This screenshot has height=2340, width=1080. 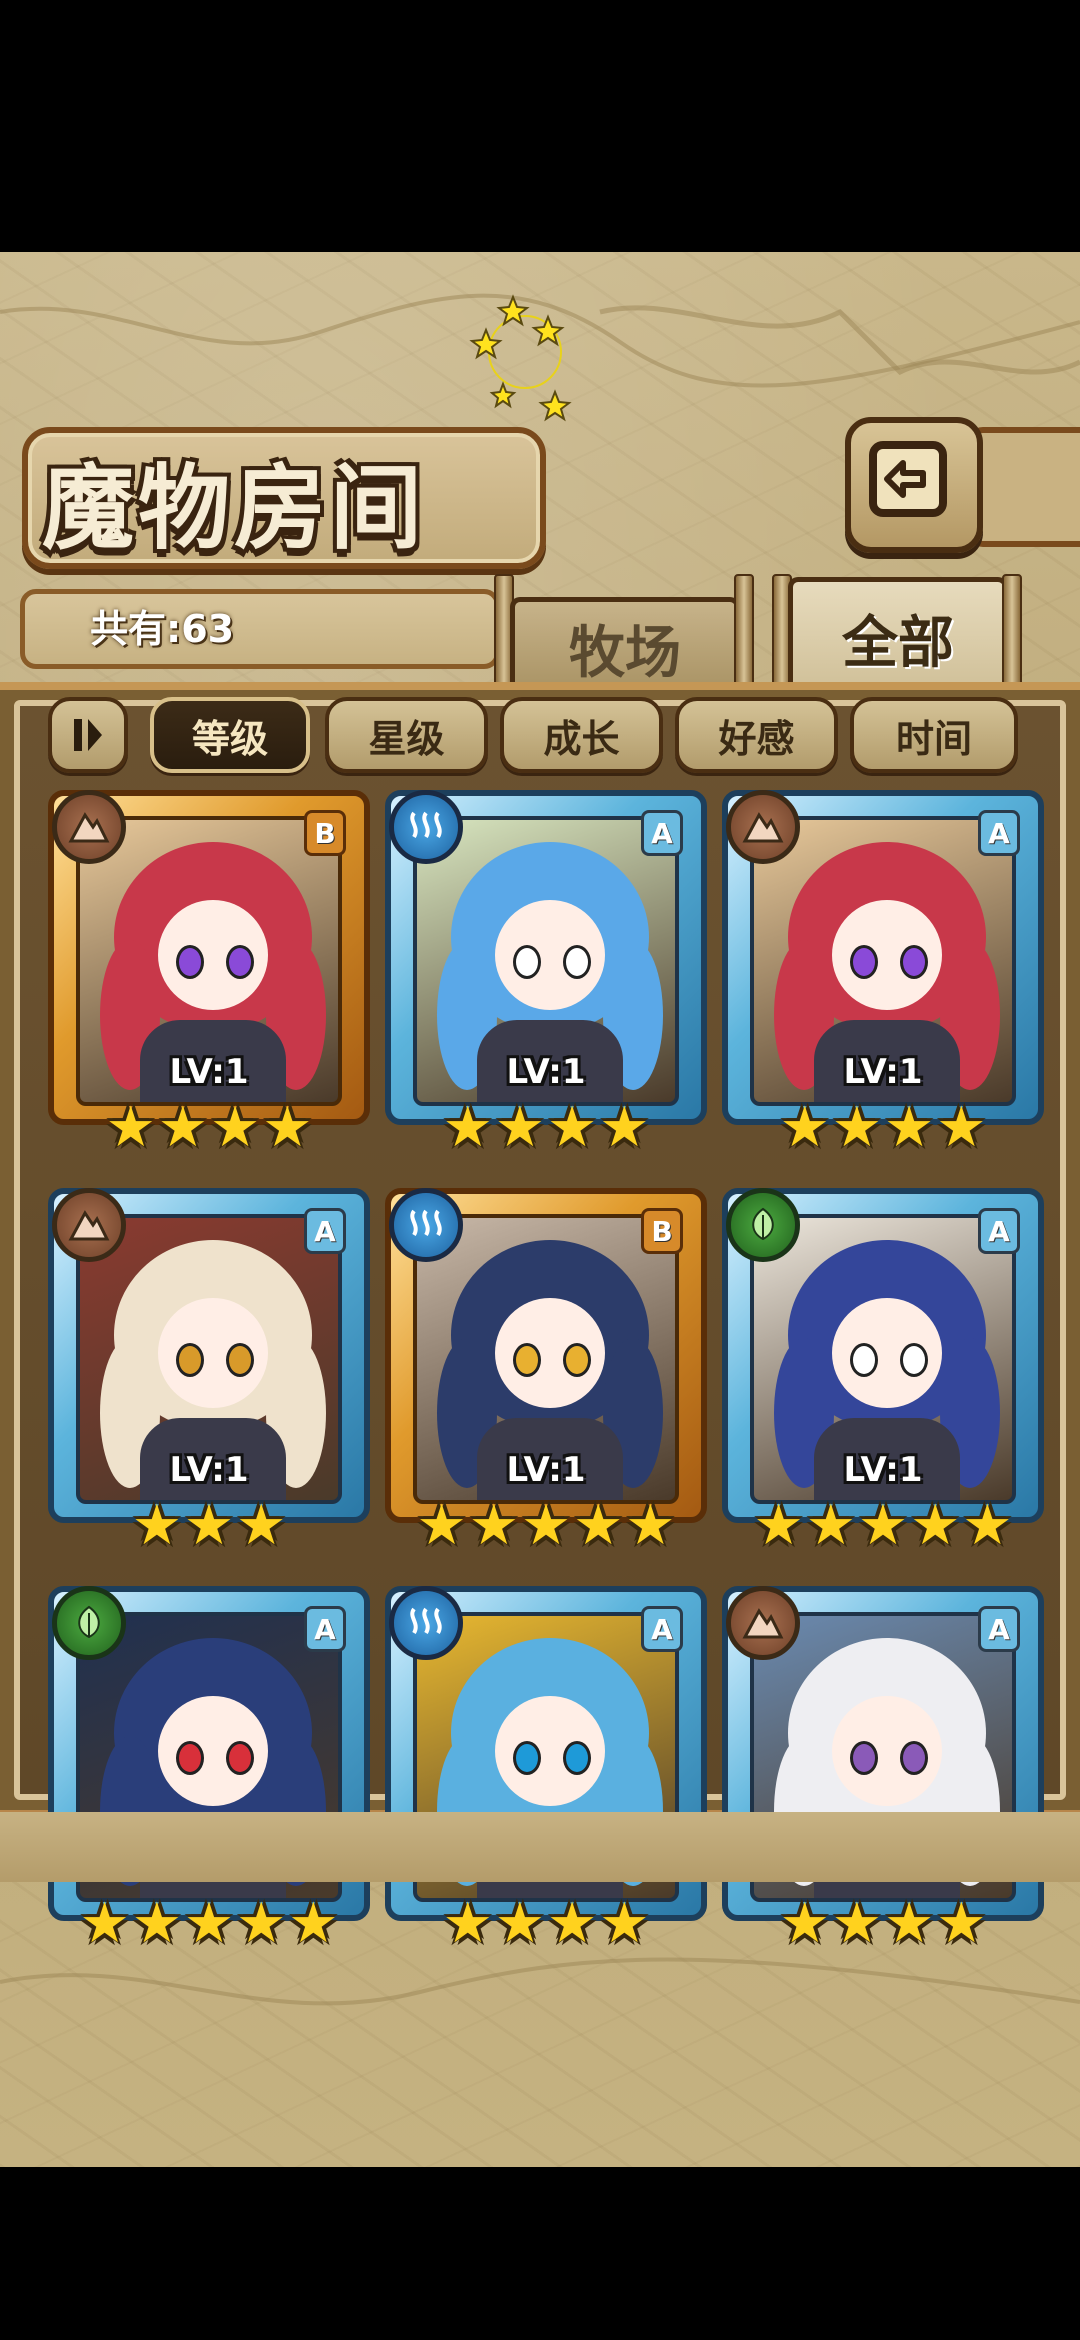 What do you see at coordinates (898, 635) in the screenshot?
I see `tab-all: 全部` at bounding box center [898, 635].